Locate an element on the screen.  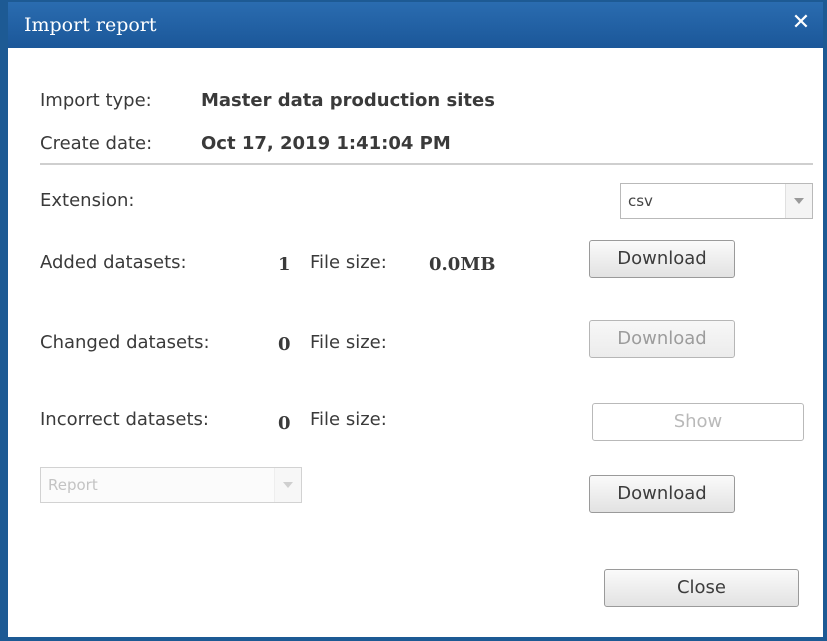
import-type-label: Import type: is located at coordinates (96, 100).